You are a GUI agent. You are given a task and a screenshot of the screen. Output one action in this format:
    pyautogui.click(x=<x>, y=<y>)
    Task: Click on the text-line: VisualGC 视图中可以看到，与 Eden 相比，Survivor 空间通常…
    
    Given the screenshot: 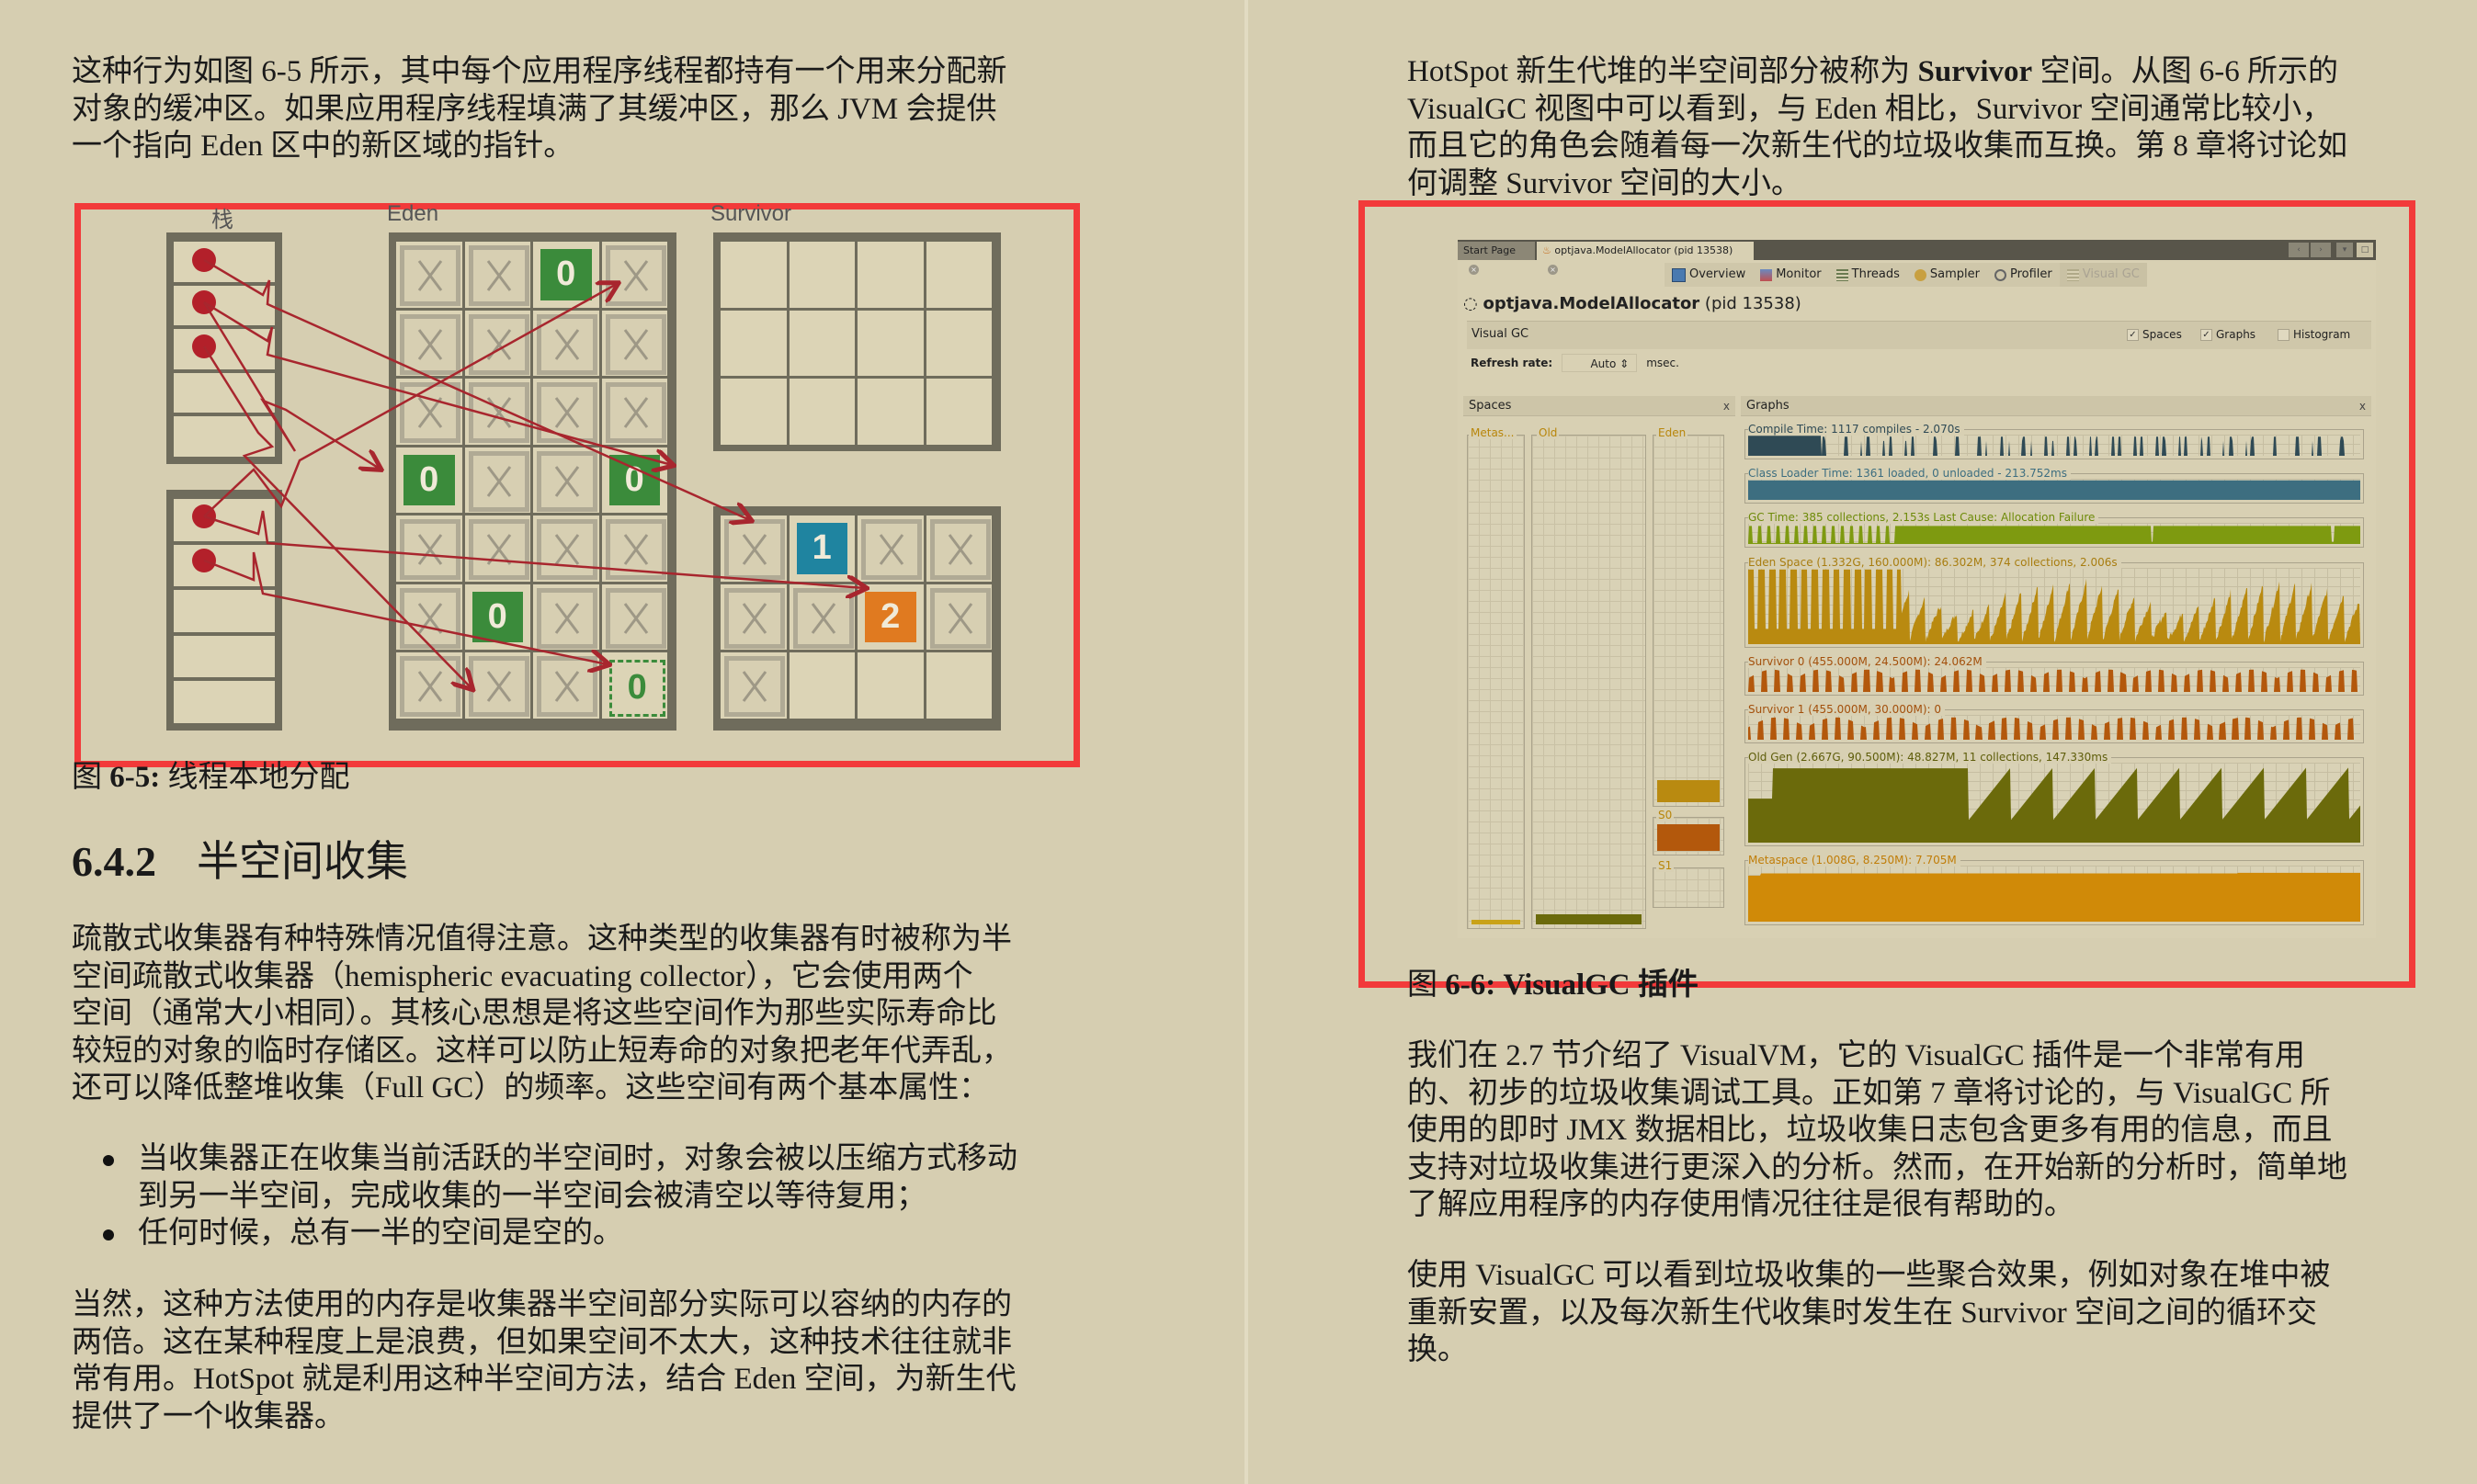 What is the action you would take?
    pyautogui.click(x=1870, y=109)
    